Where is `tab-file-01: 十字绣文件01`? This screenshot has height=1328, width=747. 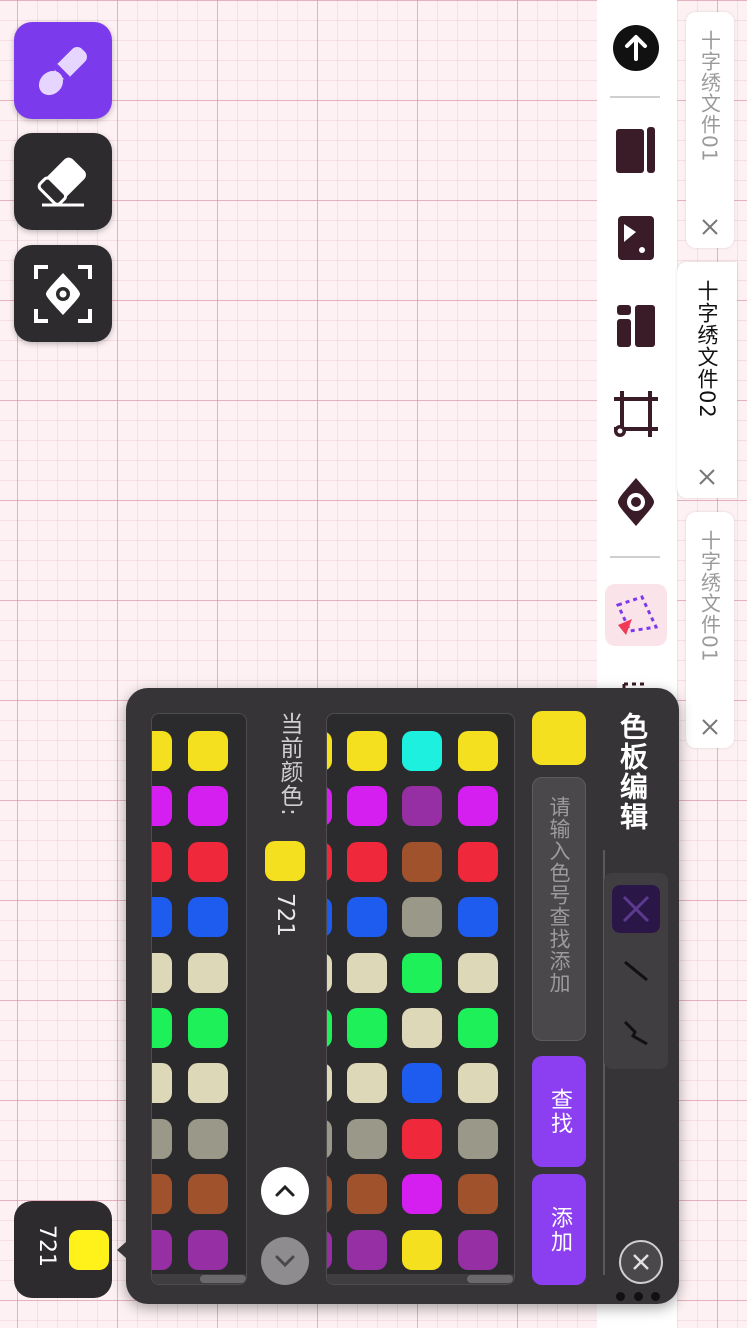
tab-file-01: 十字绣文件01 is located at coordinates (710, 130).